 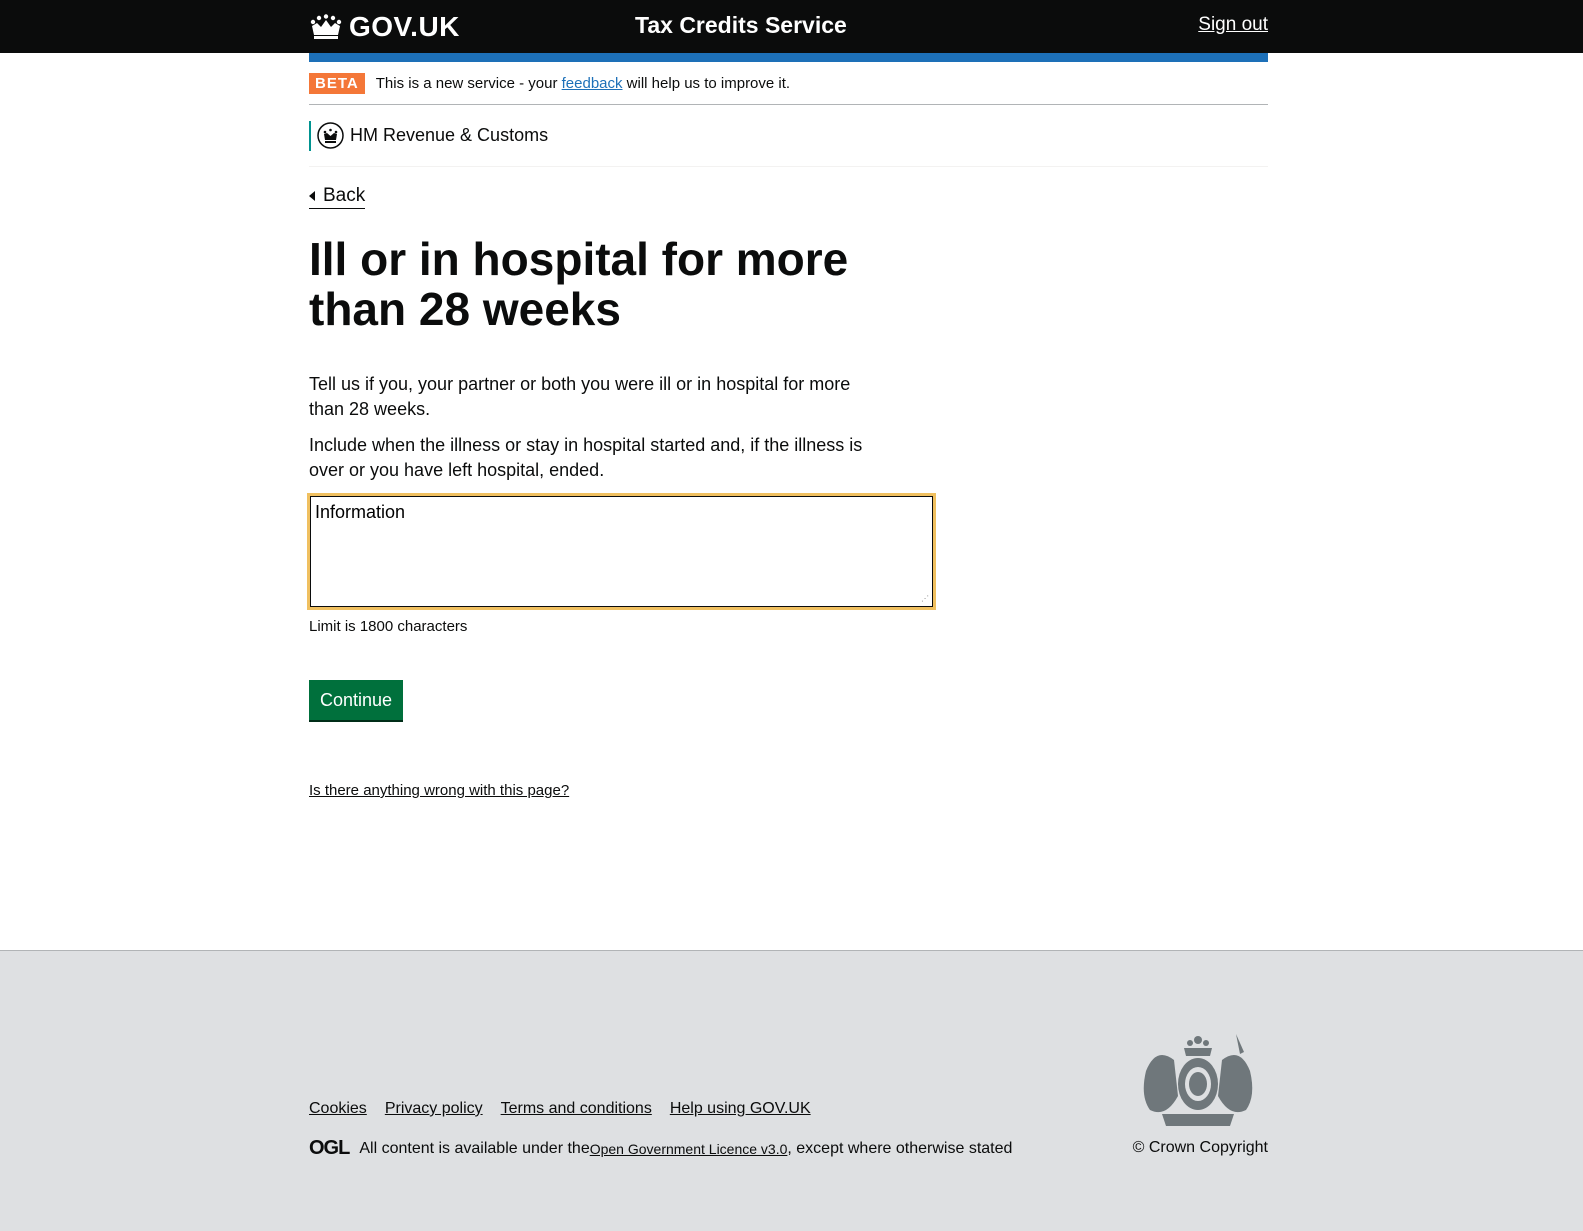 I want to click on licence-text-before: All content is available under the, so click(x=474, y=1148).